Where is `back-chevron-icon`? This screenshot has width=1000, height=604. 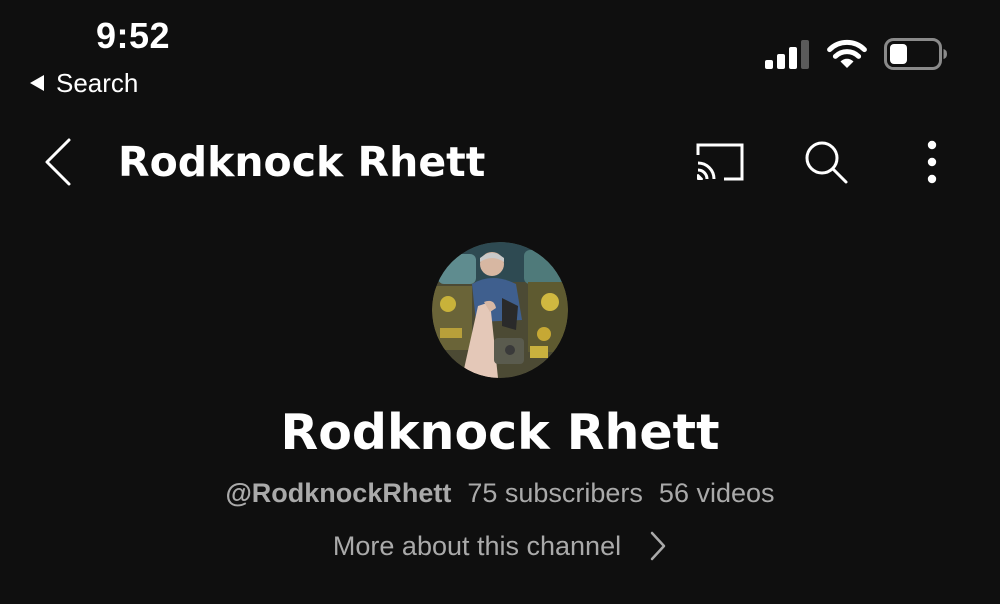
back-chevron-icon is located at coordinates (58, 162).